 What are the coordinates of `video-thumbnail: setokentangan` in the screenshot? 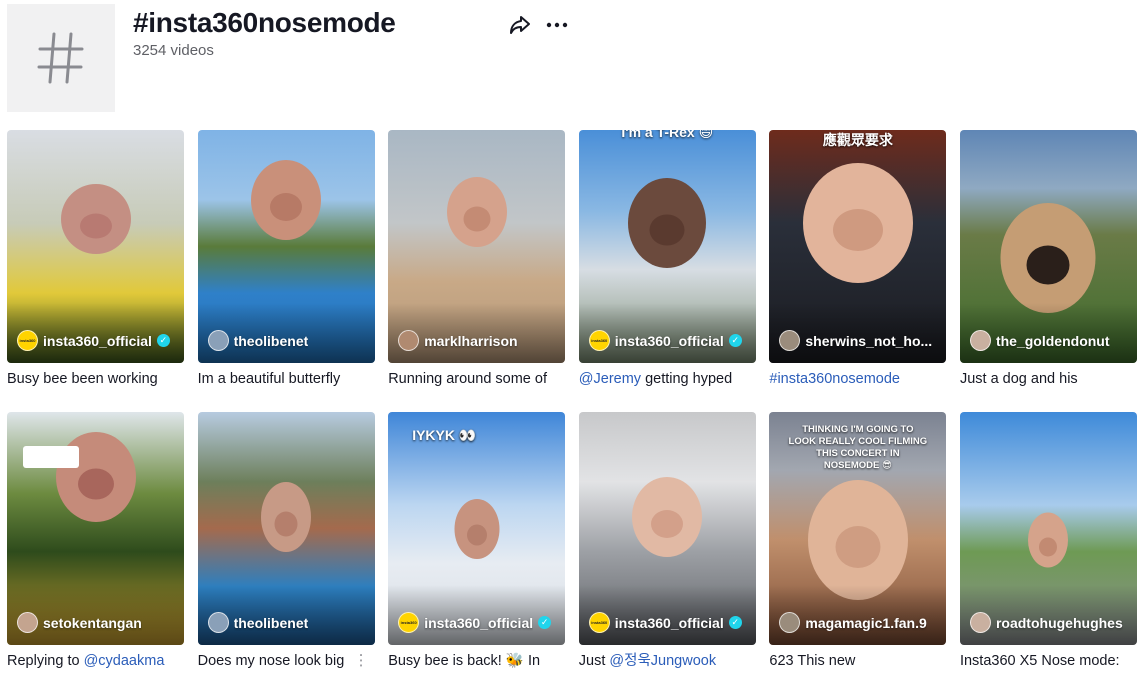 It's located at (95, 528).